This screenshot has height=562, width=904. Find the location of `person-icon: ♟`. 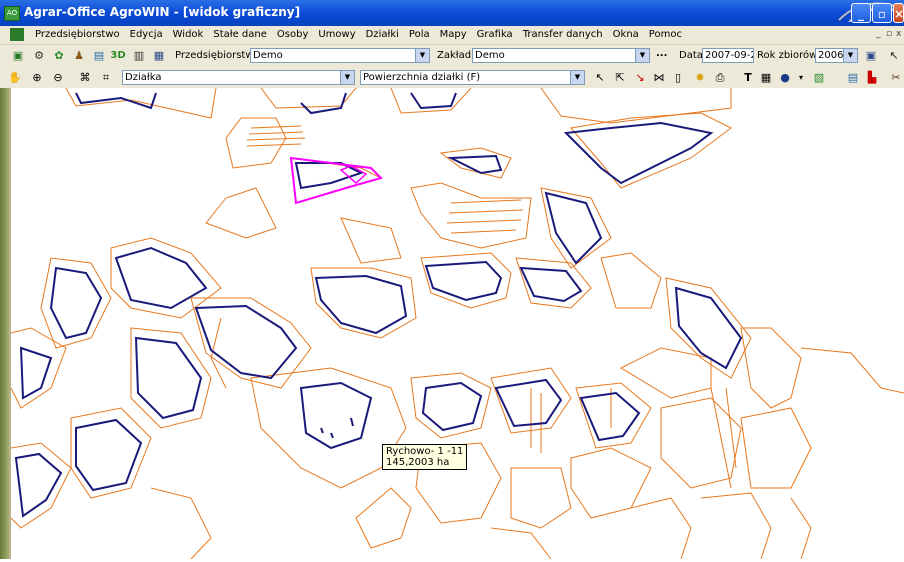

person-icon: ♟ is located at coordinates (79, 56).